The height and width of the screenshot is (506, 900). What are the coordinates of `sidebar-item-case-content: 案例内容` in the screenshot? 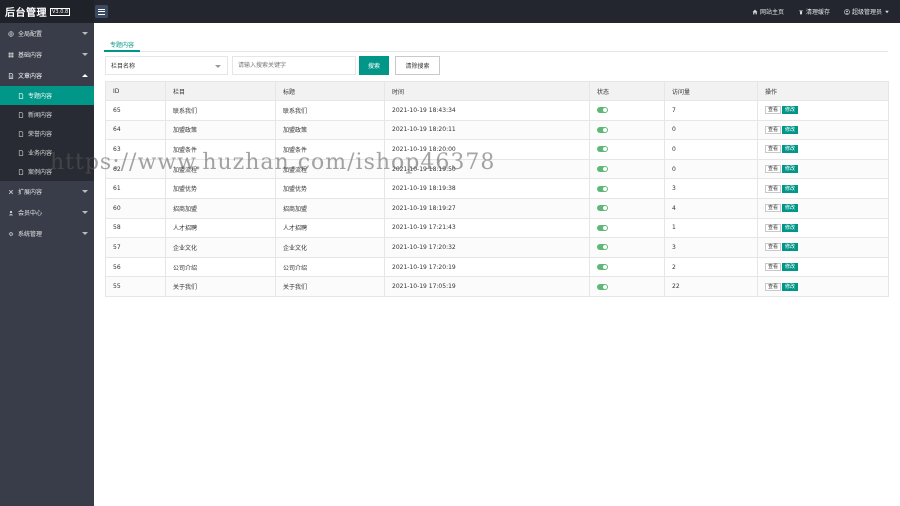 It's located at (47, 171).